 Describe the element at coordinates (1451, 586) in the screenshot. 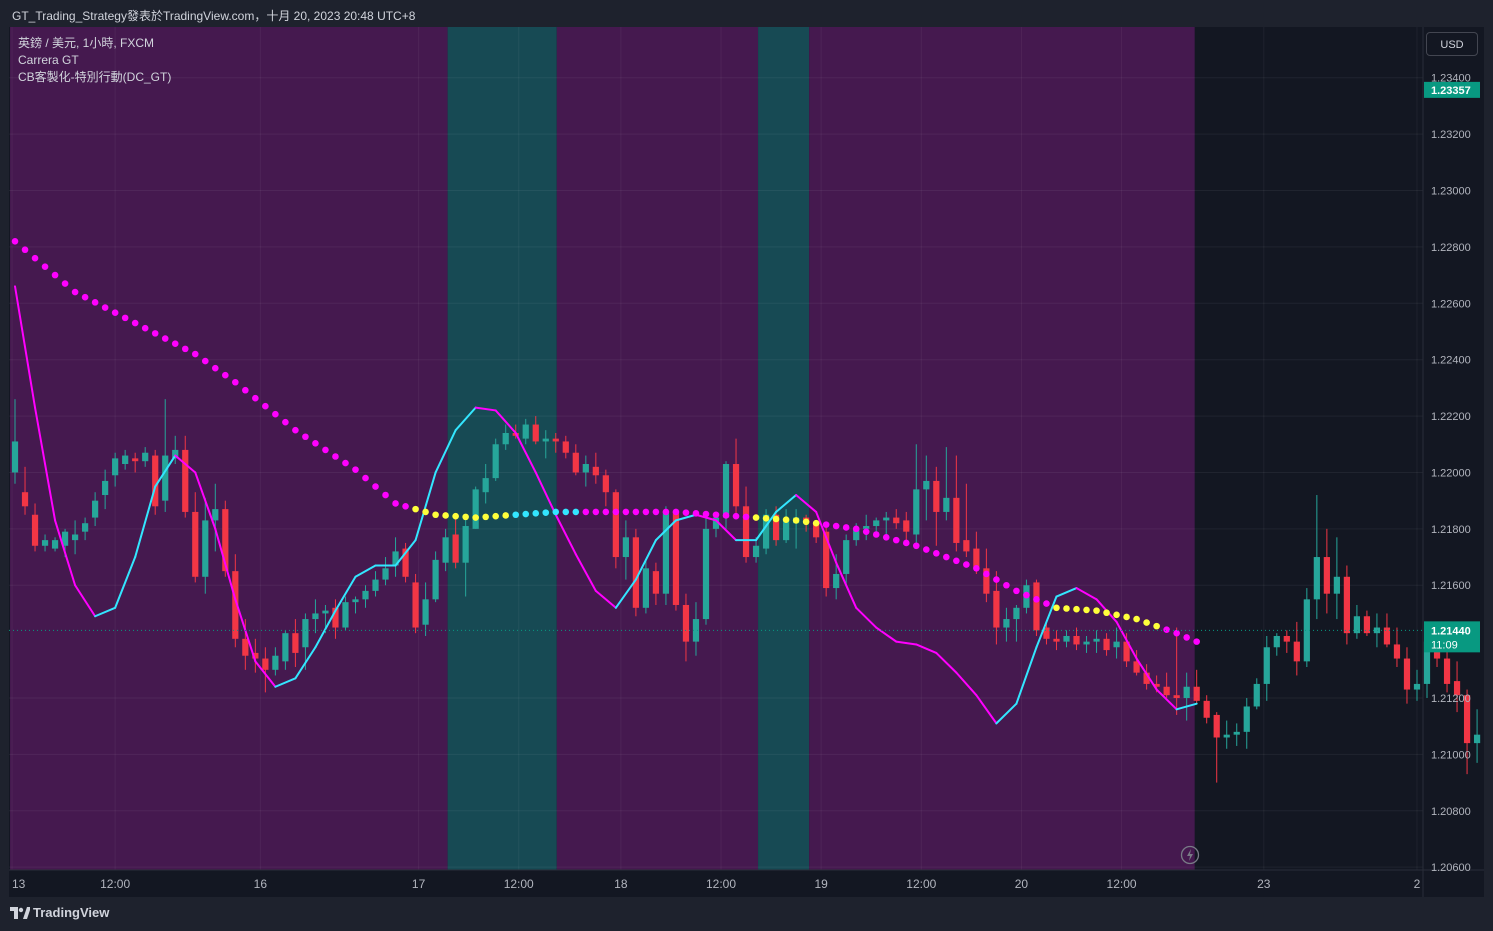

I see `y-tick-label: 1.21600` at that location.